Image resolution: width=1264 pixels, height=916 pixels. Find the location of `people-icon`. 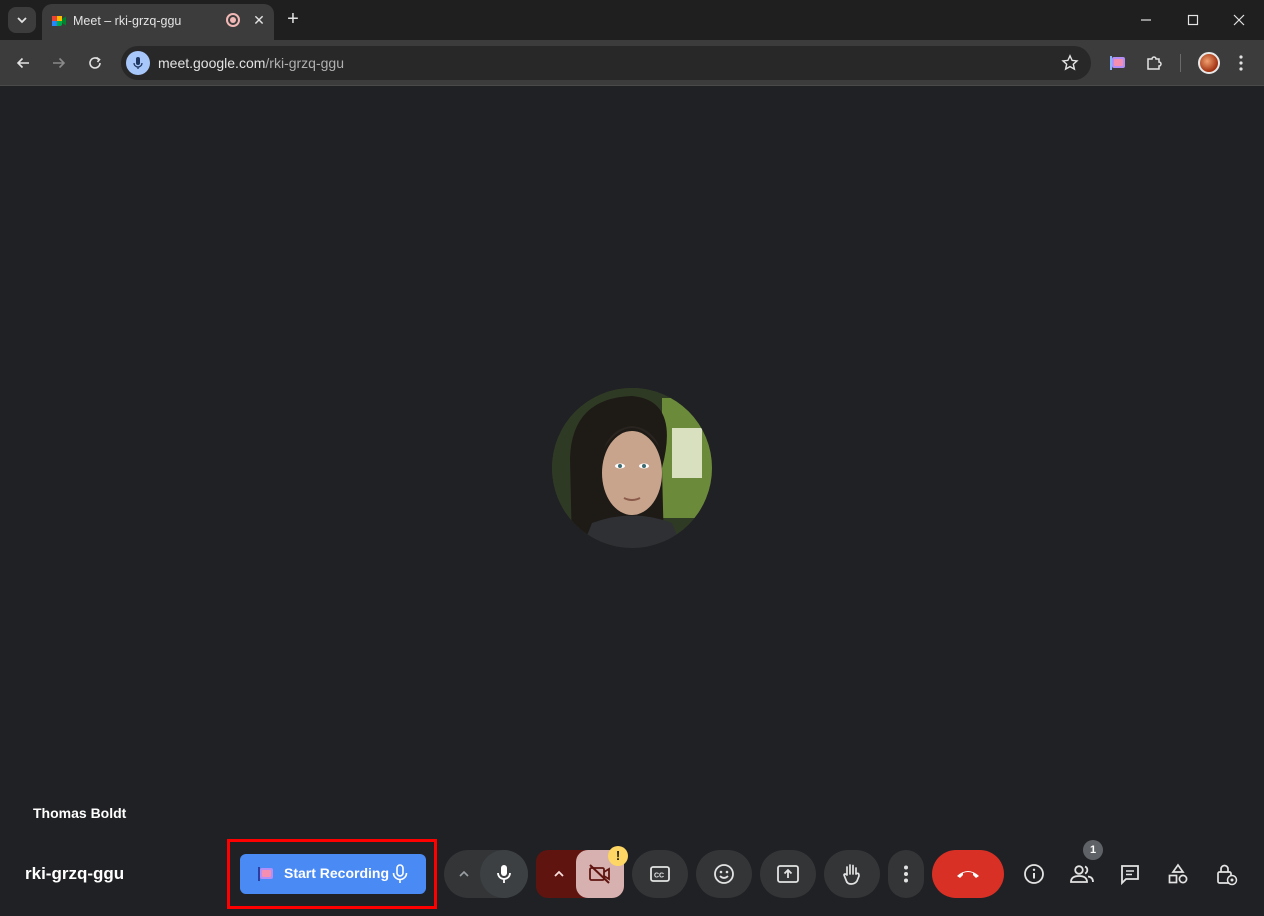

people-icon is located at coordinates (1082, 874).